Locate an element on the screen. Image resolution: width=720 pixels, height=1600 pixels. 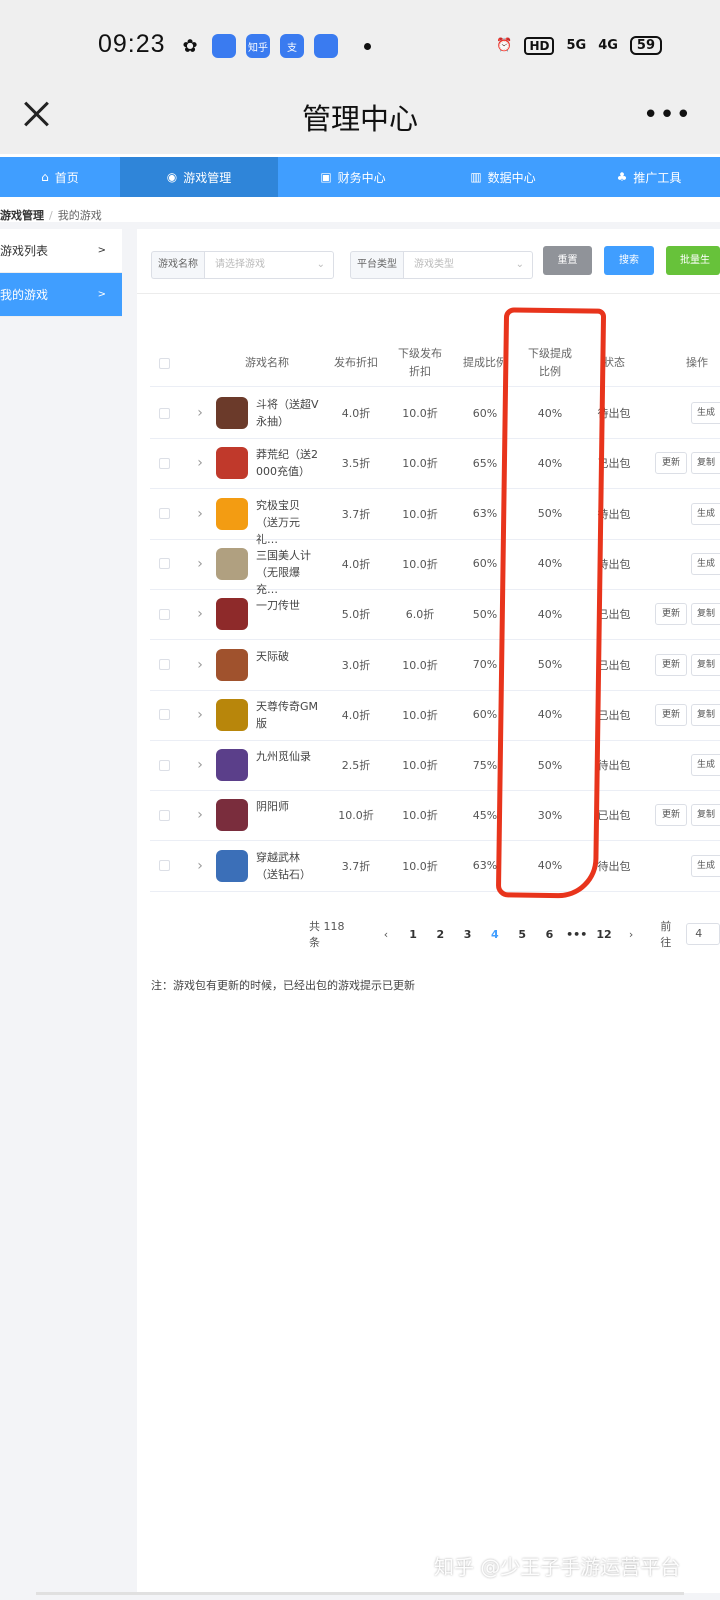
game-name: 莽荒纪（送2 000充值） is located at coordinates (288, 463).